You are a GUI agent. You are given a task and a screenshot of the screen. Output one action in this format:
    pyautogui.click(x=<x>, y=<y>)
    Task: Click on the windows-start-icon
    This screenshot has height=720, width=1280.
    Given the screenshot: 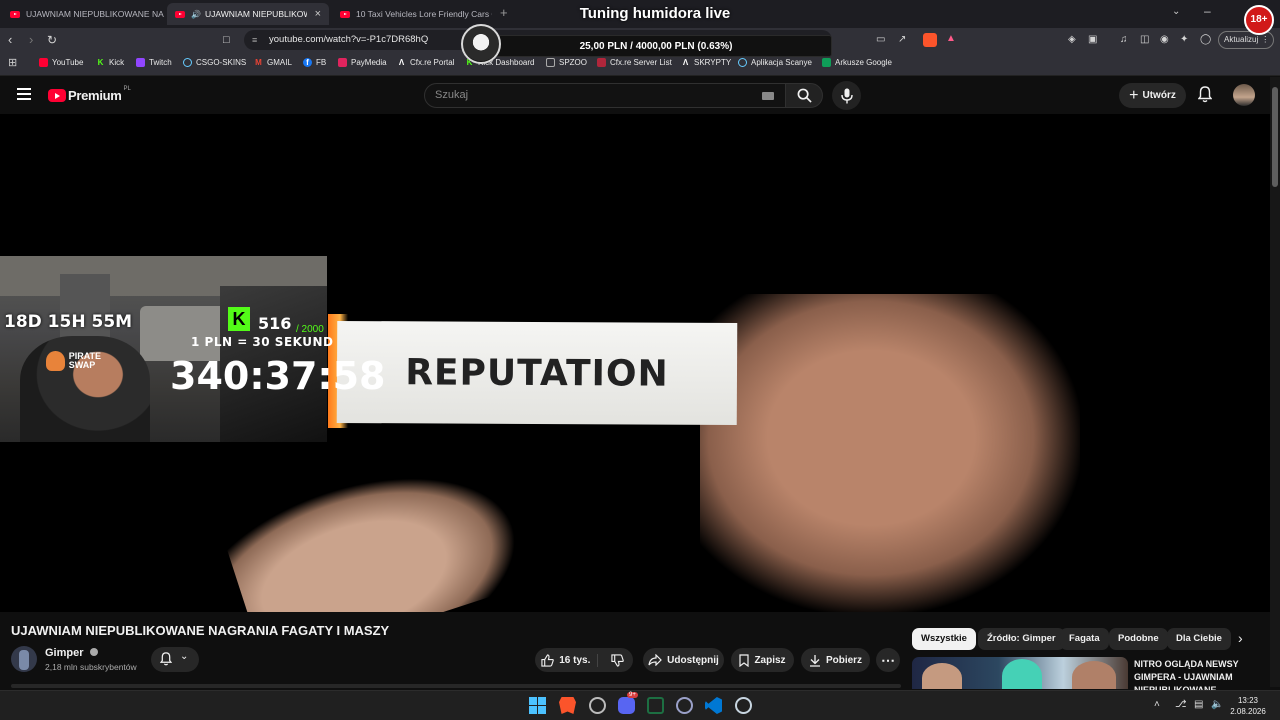 What is the action you would take?
    pyautogui.click(x=537, y=705)
    